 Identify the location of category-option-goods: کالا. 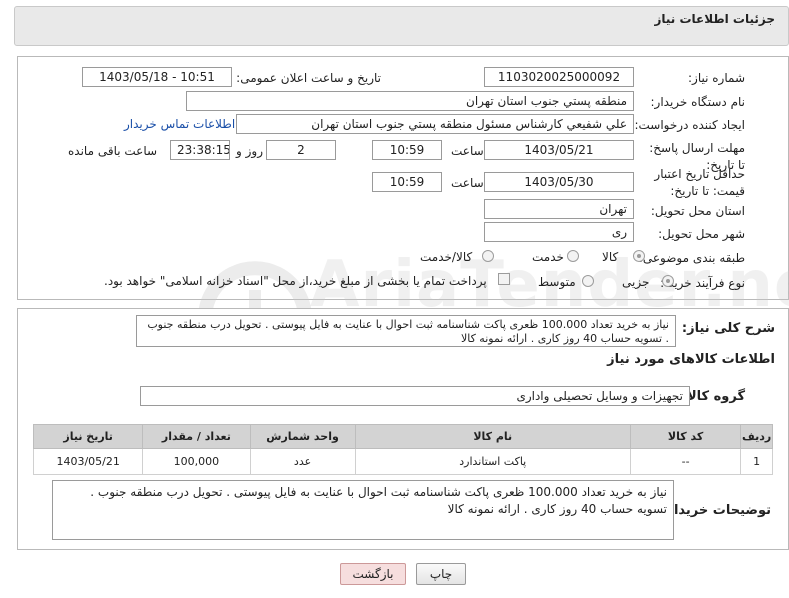
(610, 257).